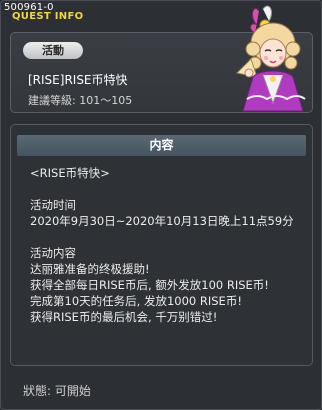 Image resolution: width=322 pixels, height=410 pixels. Describe the element at coordinates (53, 253) in the screenshot. I see `content-line: 活动内容` at that location.